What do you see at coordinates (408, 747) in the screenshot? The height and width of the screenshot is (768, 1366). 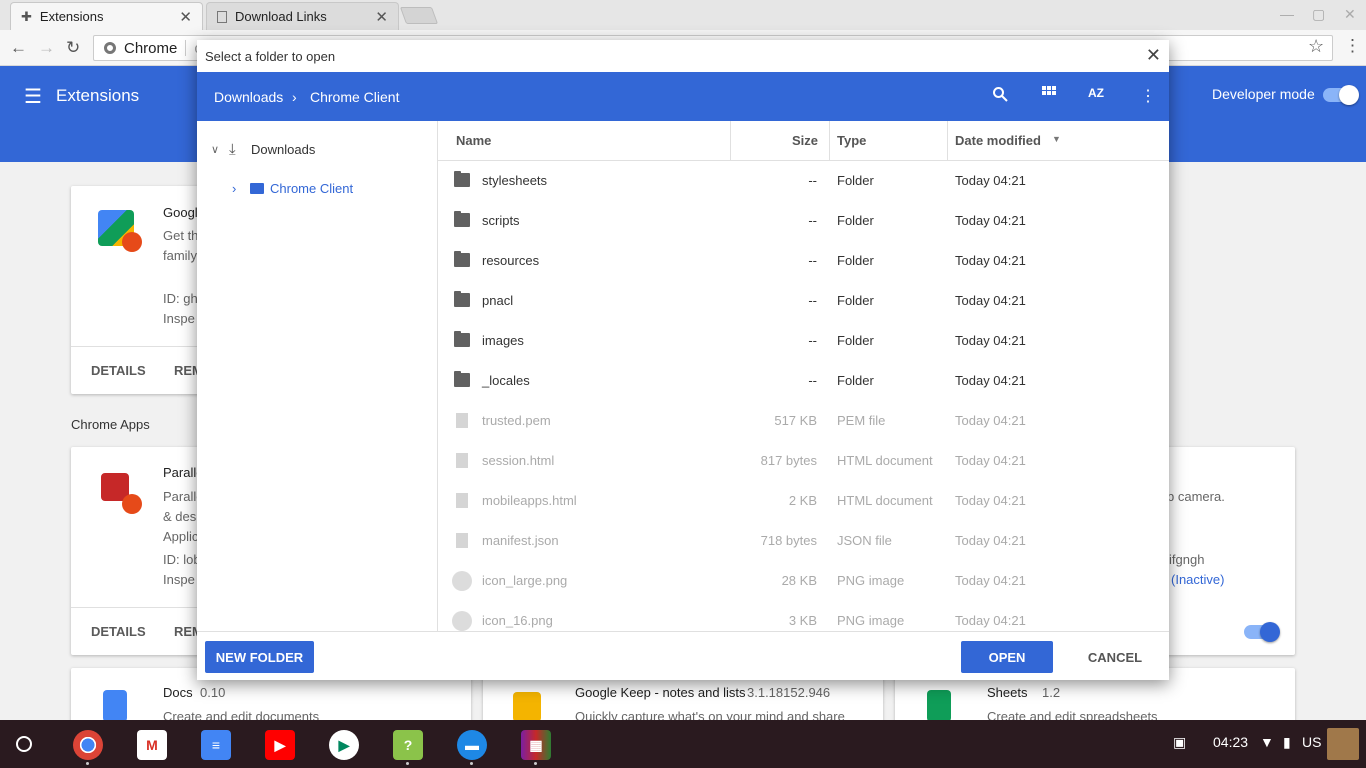 I see `quiz-app-icon: ?` at bounding box center [408, 747].